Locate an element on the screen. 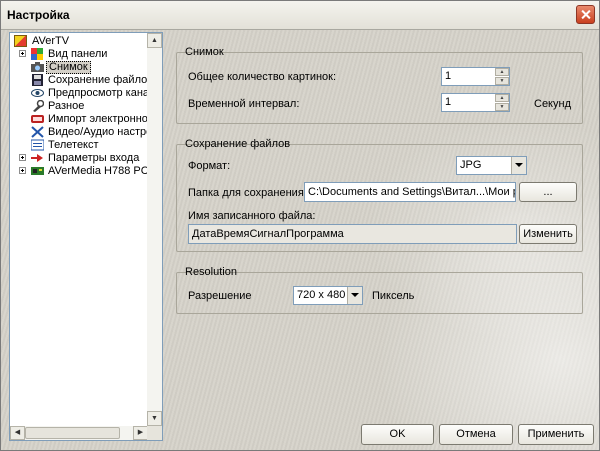  scroll-left-icon: ◀ is located at coordinates (17, 433).